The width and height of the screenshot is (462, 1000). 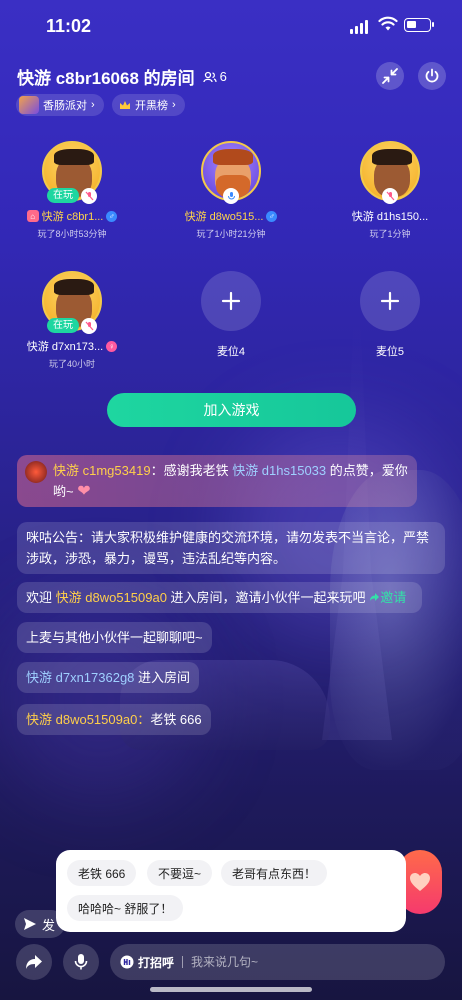 I want to click on quick-reply-chip: 哈哈哈~ 舒服了！, so click(x=125, y=908).